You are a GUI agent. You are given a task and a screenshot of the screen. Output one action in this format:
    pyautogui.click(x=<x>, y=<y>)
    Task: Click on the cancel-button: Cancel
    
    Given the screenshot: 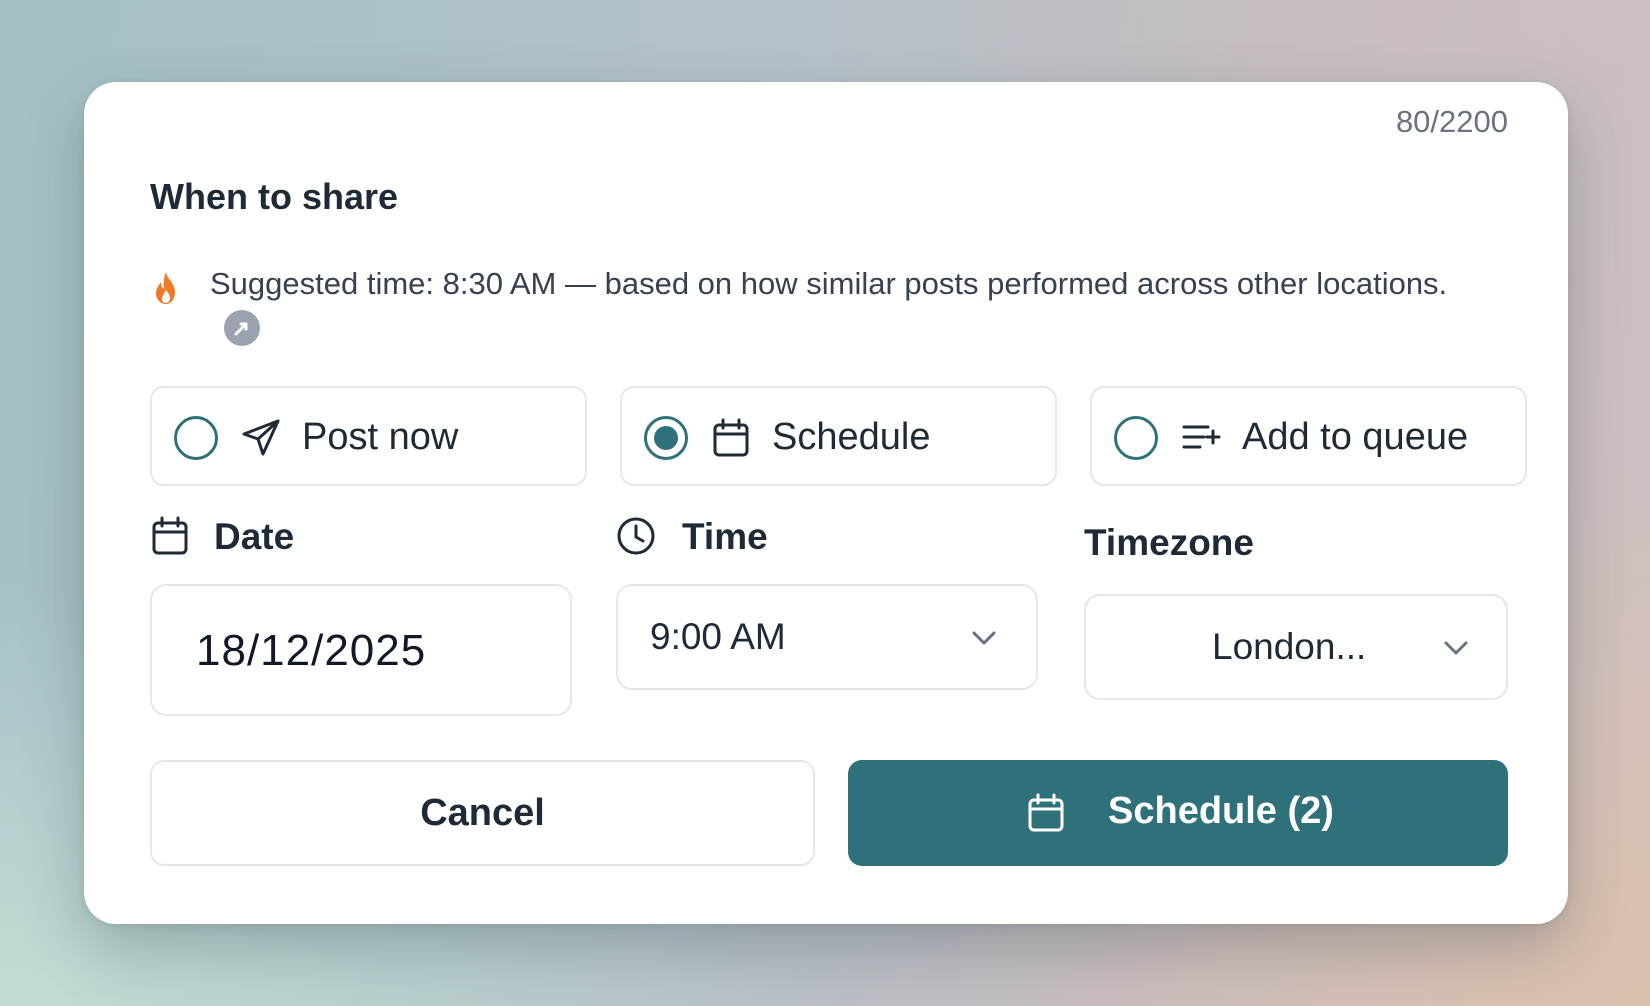 What is the action you would take?
    pyautogui.click(x=482, y=813)
    